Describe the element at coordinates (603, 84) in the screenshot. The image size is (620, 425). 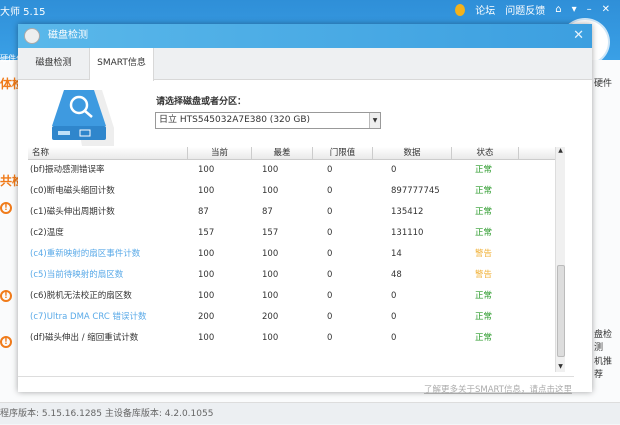
I see `right-text: 硬件` at that location.